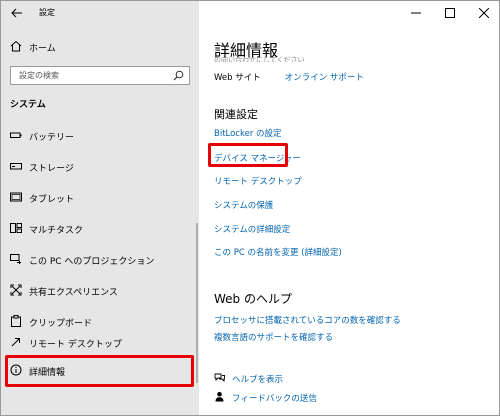  I want to click on help-icon, so click(219, 378).